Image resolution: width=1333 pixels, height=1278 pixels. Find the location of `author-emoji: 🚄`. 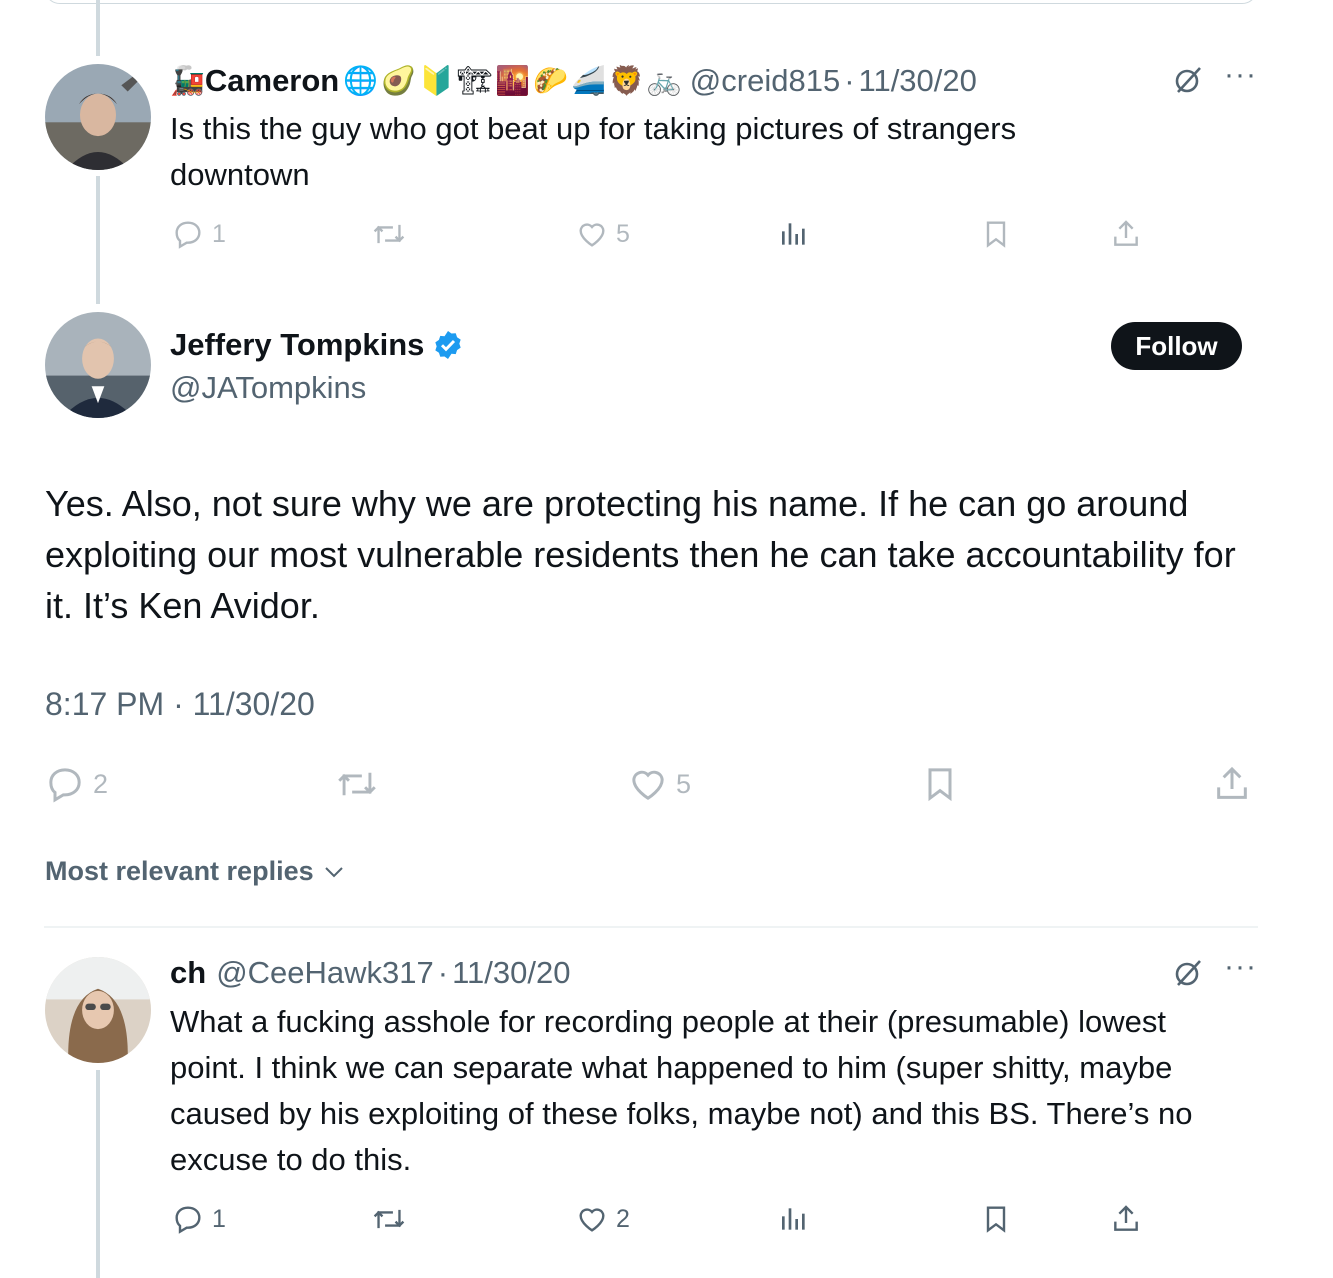

author-emoji: 🚄 is located at coordinates (589, 80).